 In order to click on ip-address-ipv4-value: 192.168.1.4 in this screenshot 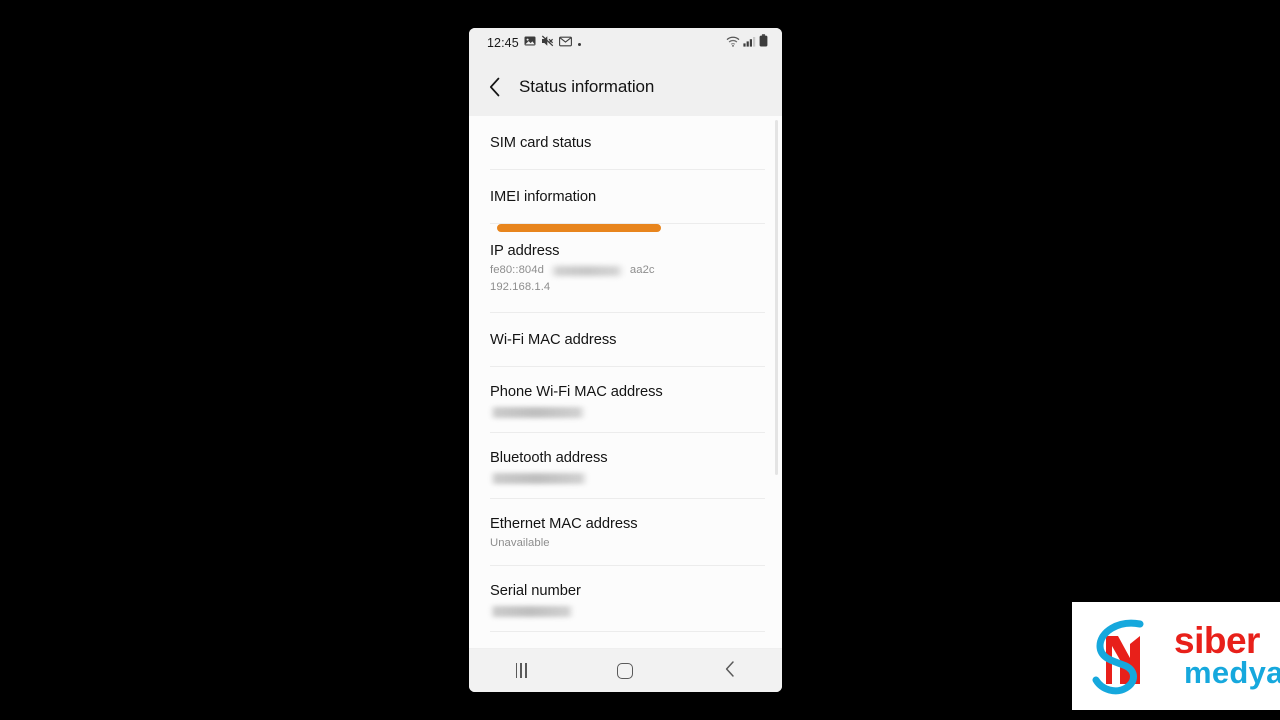, I will do `click(520, 287)`.